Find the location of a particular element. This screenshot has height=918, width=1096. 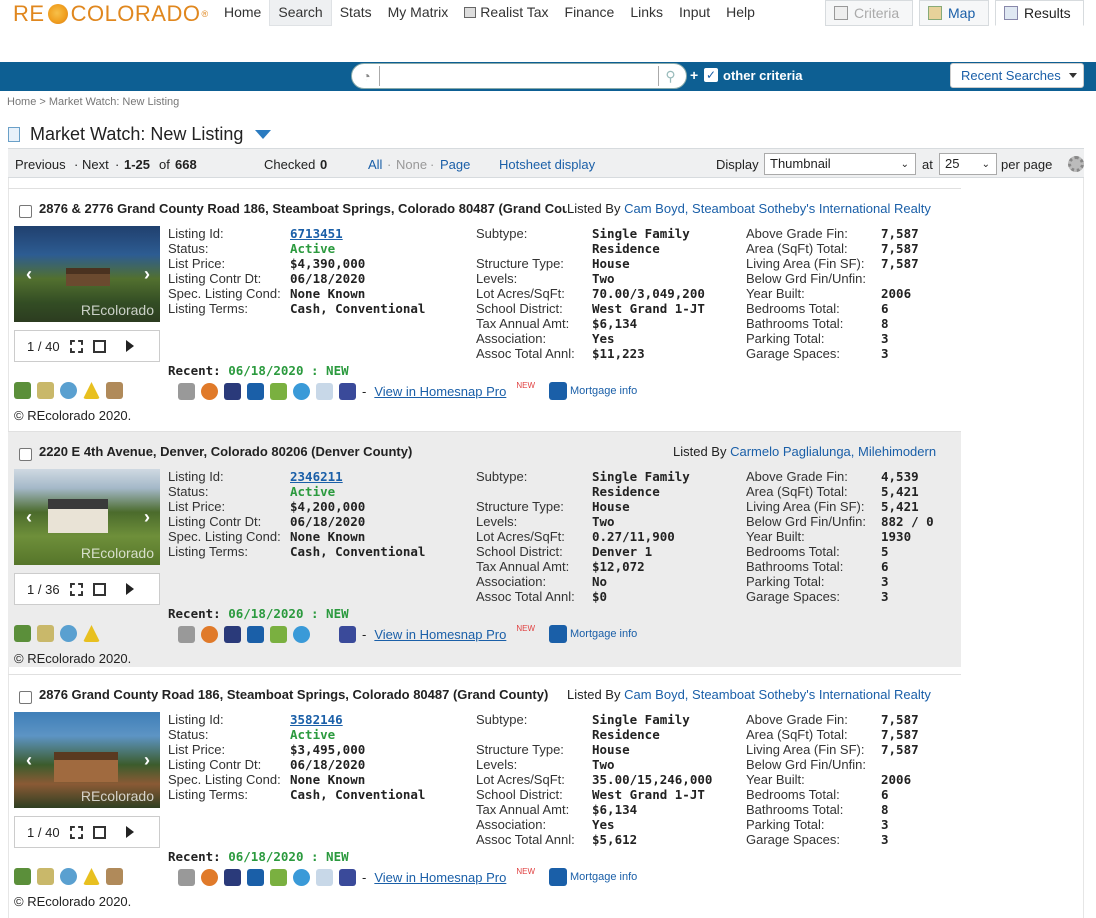

listing-id-link: 6713451 is located at coordinates (357, 233).